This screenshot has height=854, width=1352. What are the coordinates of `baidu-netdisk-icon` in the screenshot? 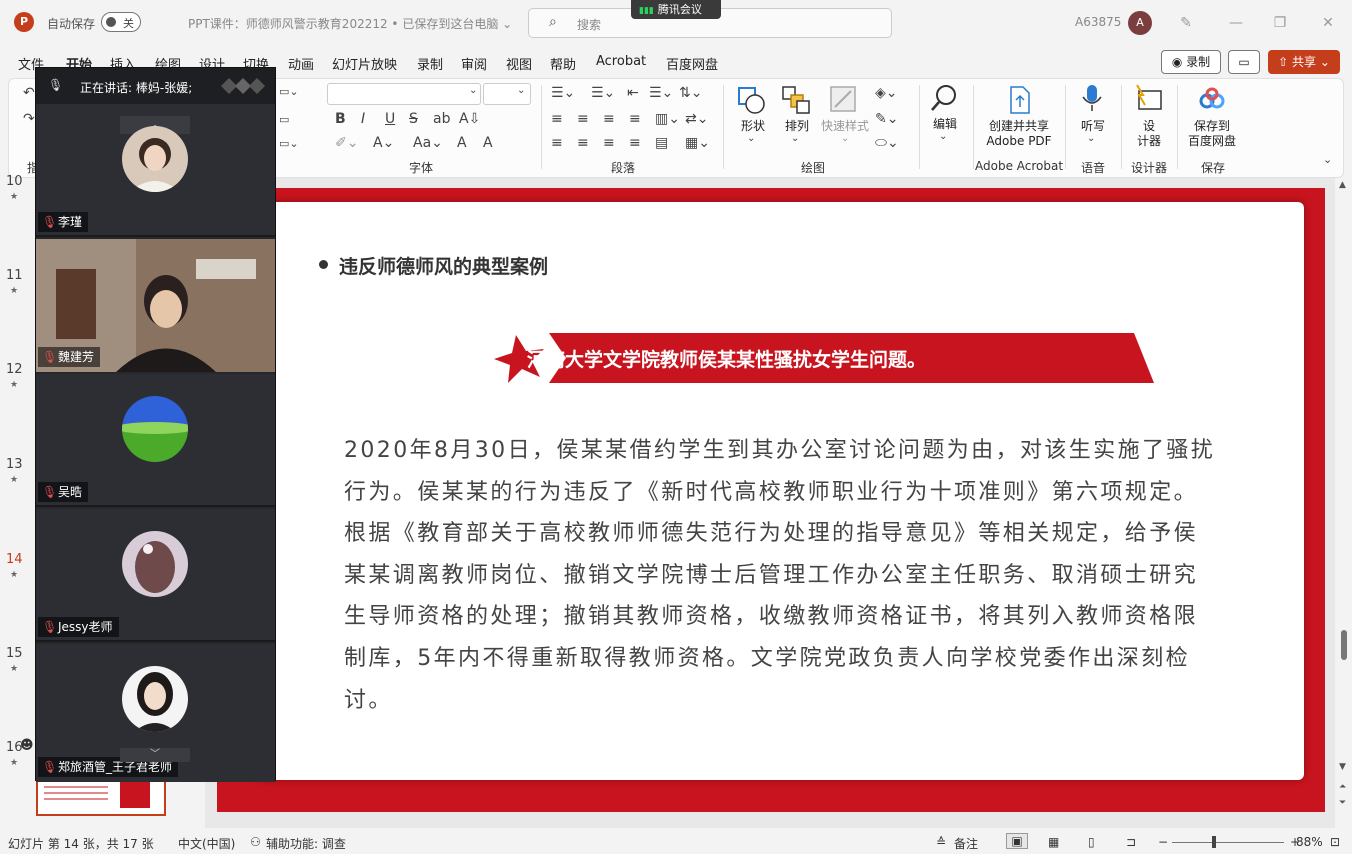 It's located at (1212, 100).